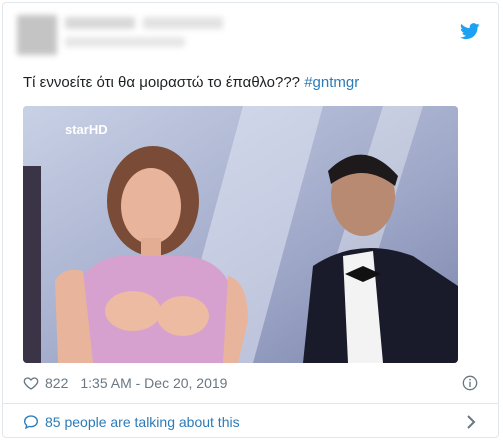 This screenshot has width=503, height=442. I want to click on footer-divider, so click(250, 403).